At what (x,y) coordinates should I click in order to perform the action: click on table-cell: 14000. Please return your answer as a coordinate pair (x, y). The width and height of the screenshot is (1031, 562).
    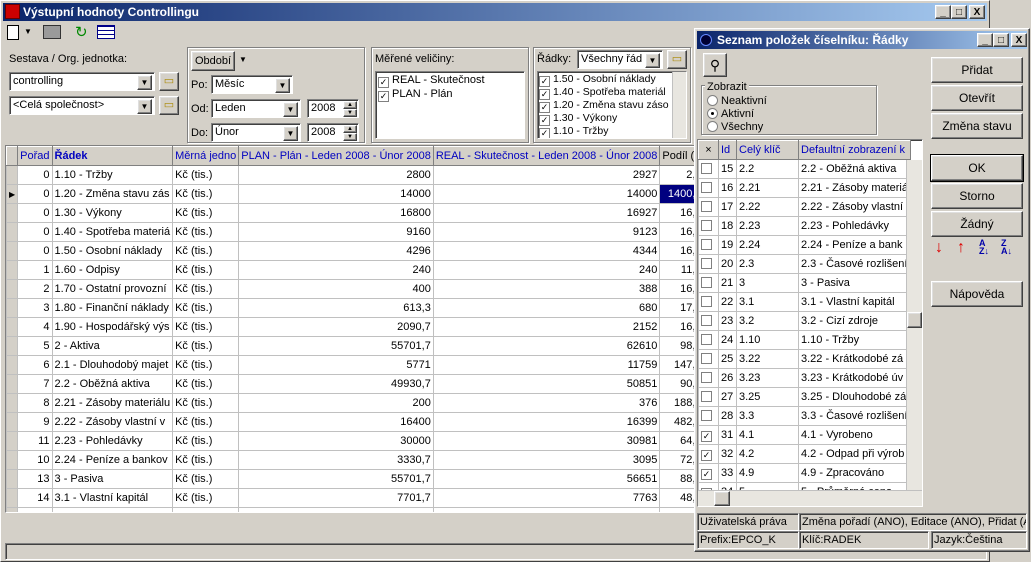
    Looking at the image, I should click on (336, 194).